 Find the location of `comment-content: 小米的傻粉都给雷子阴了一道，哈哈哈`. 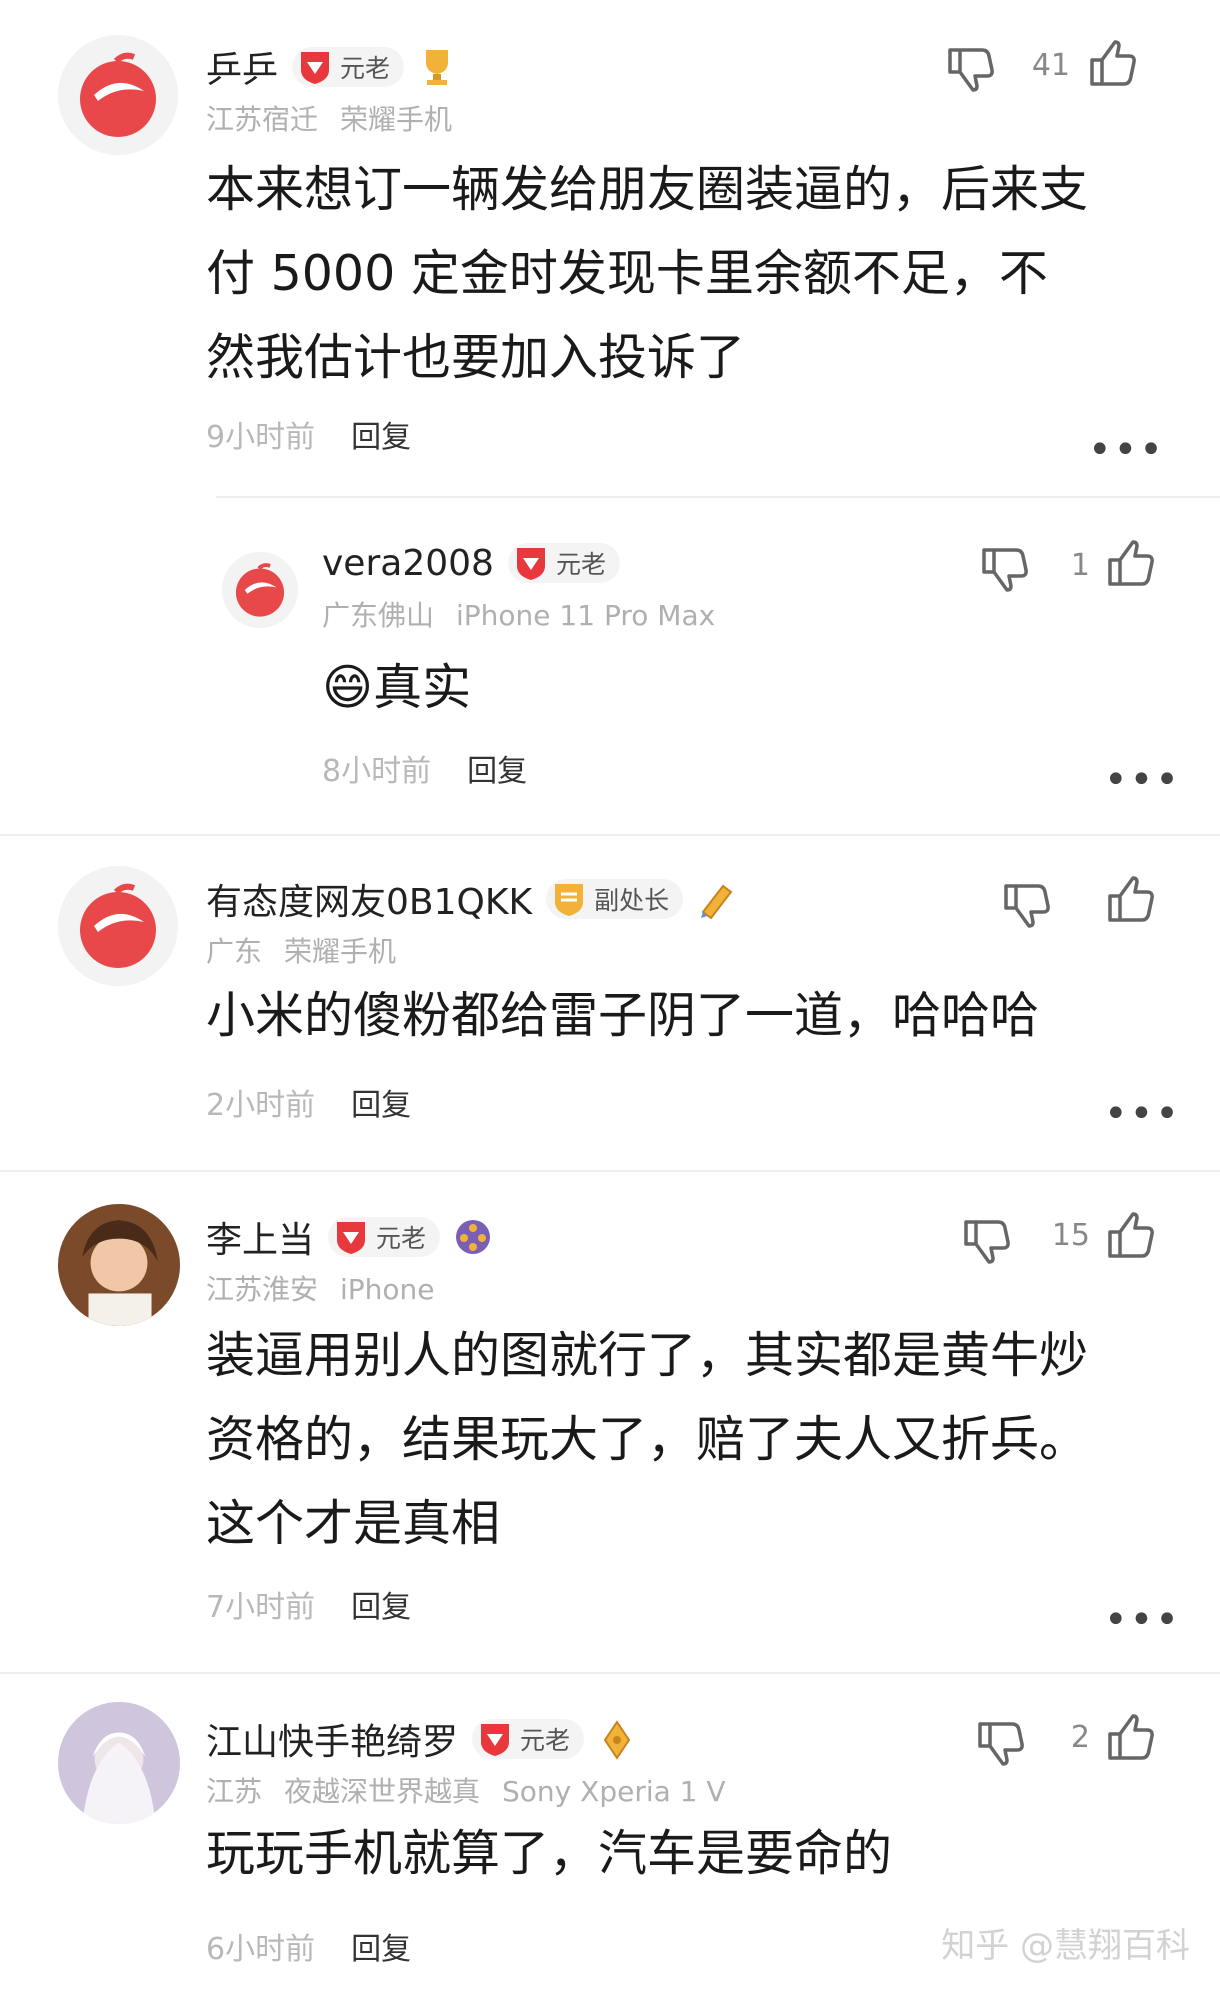

comment-content: 小米的傻粉都给雷子阴了一道，哈哈哈 is located at coordinates (671, 1016).